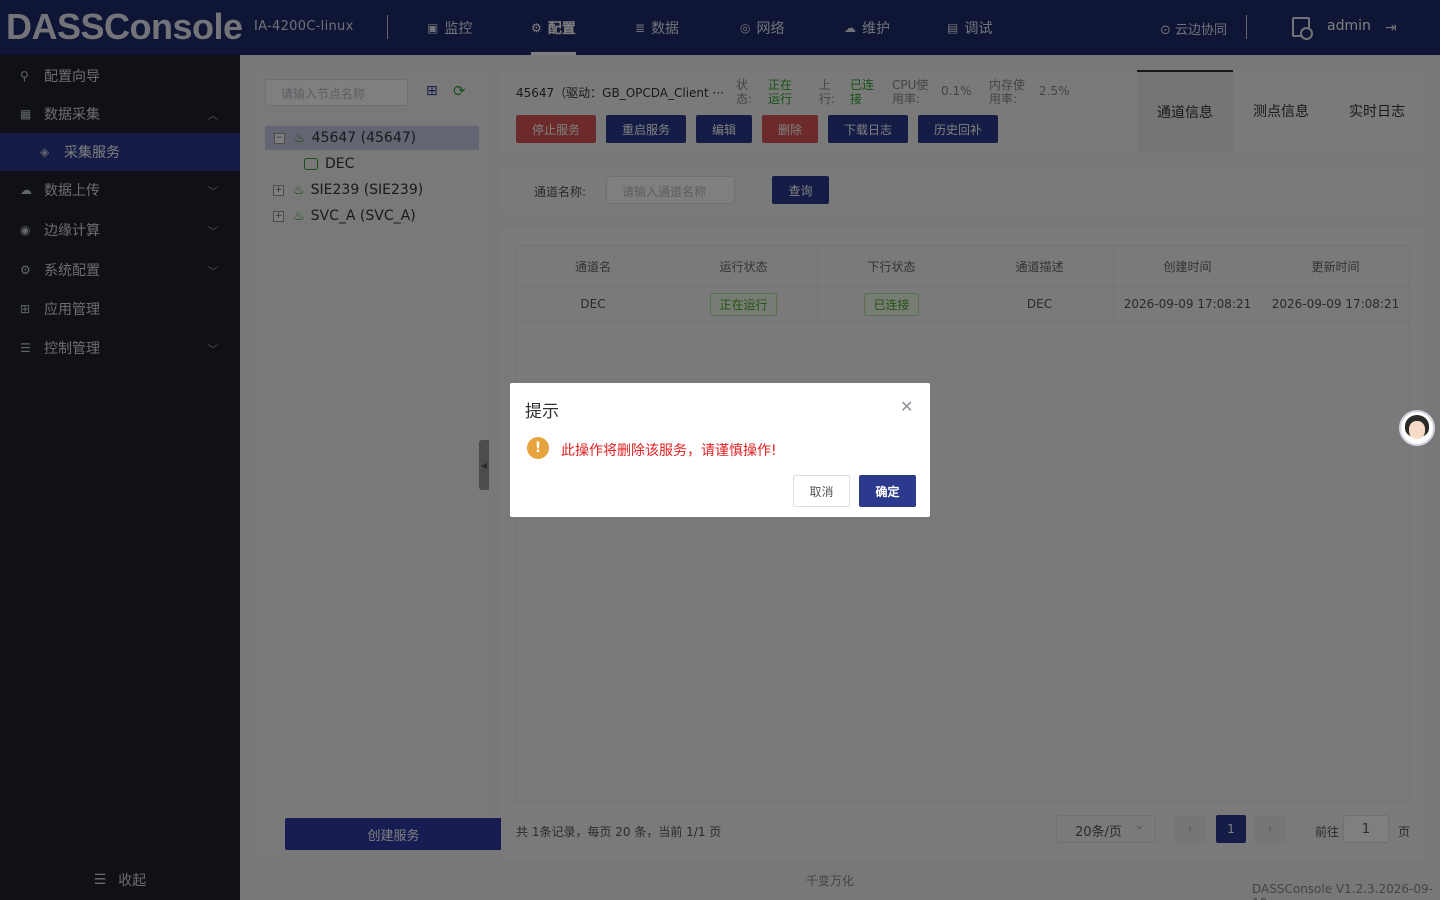 This screenshot has height=900, width=1440. What do you see at coordinates (538, 448) in the screenshot?
I see `warning-icon: !` at bounding box center [538, 448].